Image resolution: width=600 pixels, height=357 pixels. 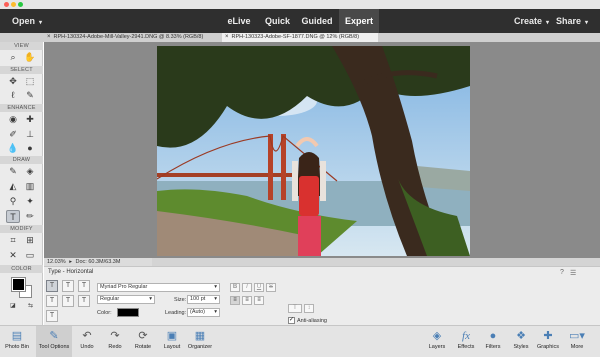 I want to click on rotate-button: ⟳ Rotate, so click(x=143, y=341).